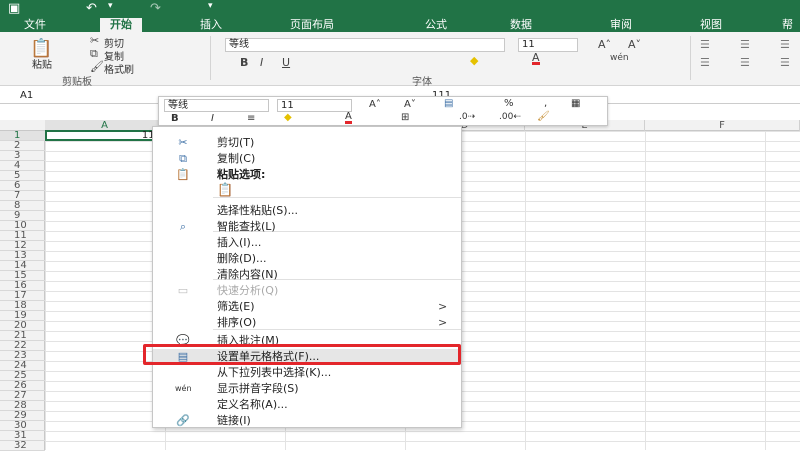 This screenshot has height=451, width=800. What do you see at coordinates (705, 62) in the screenshot?
I see `align-left-icon: ☰` at bounding box center [705, 62].